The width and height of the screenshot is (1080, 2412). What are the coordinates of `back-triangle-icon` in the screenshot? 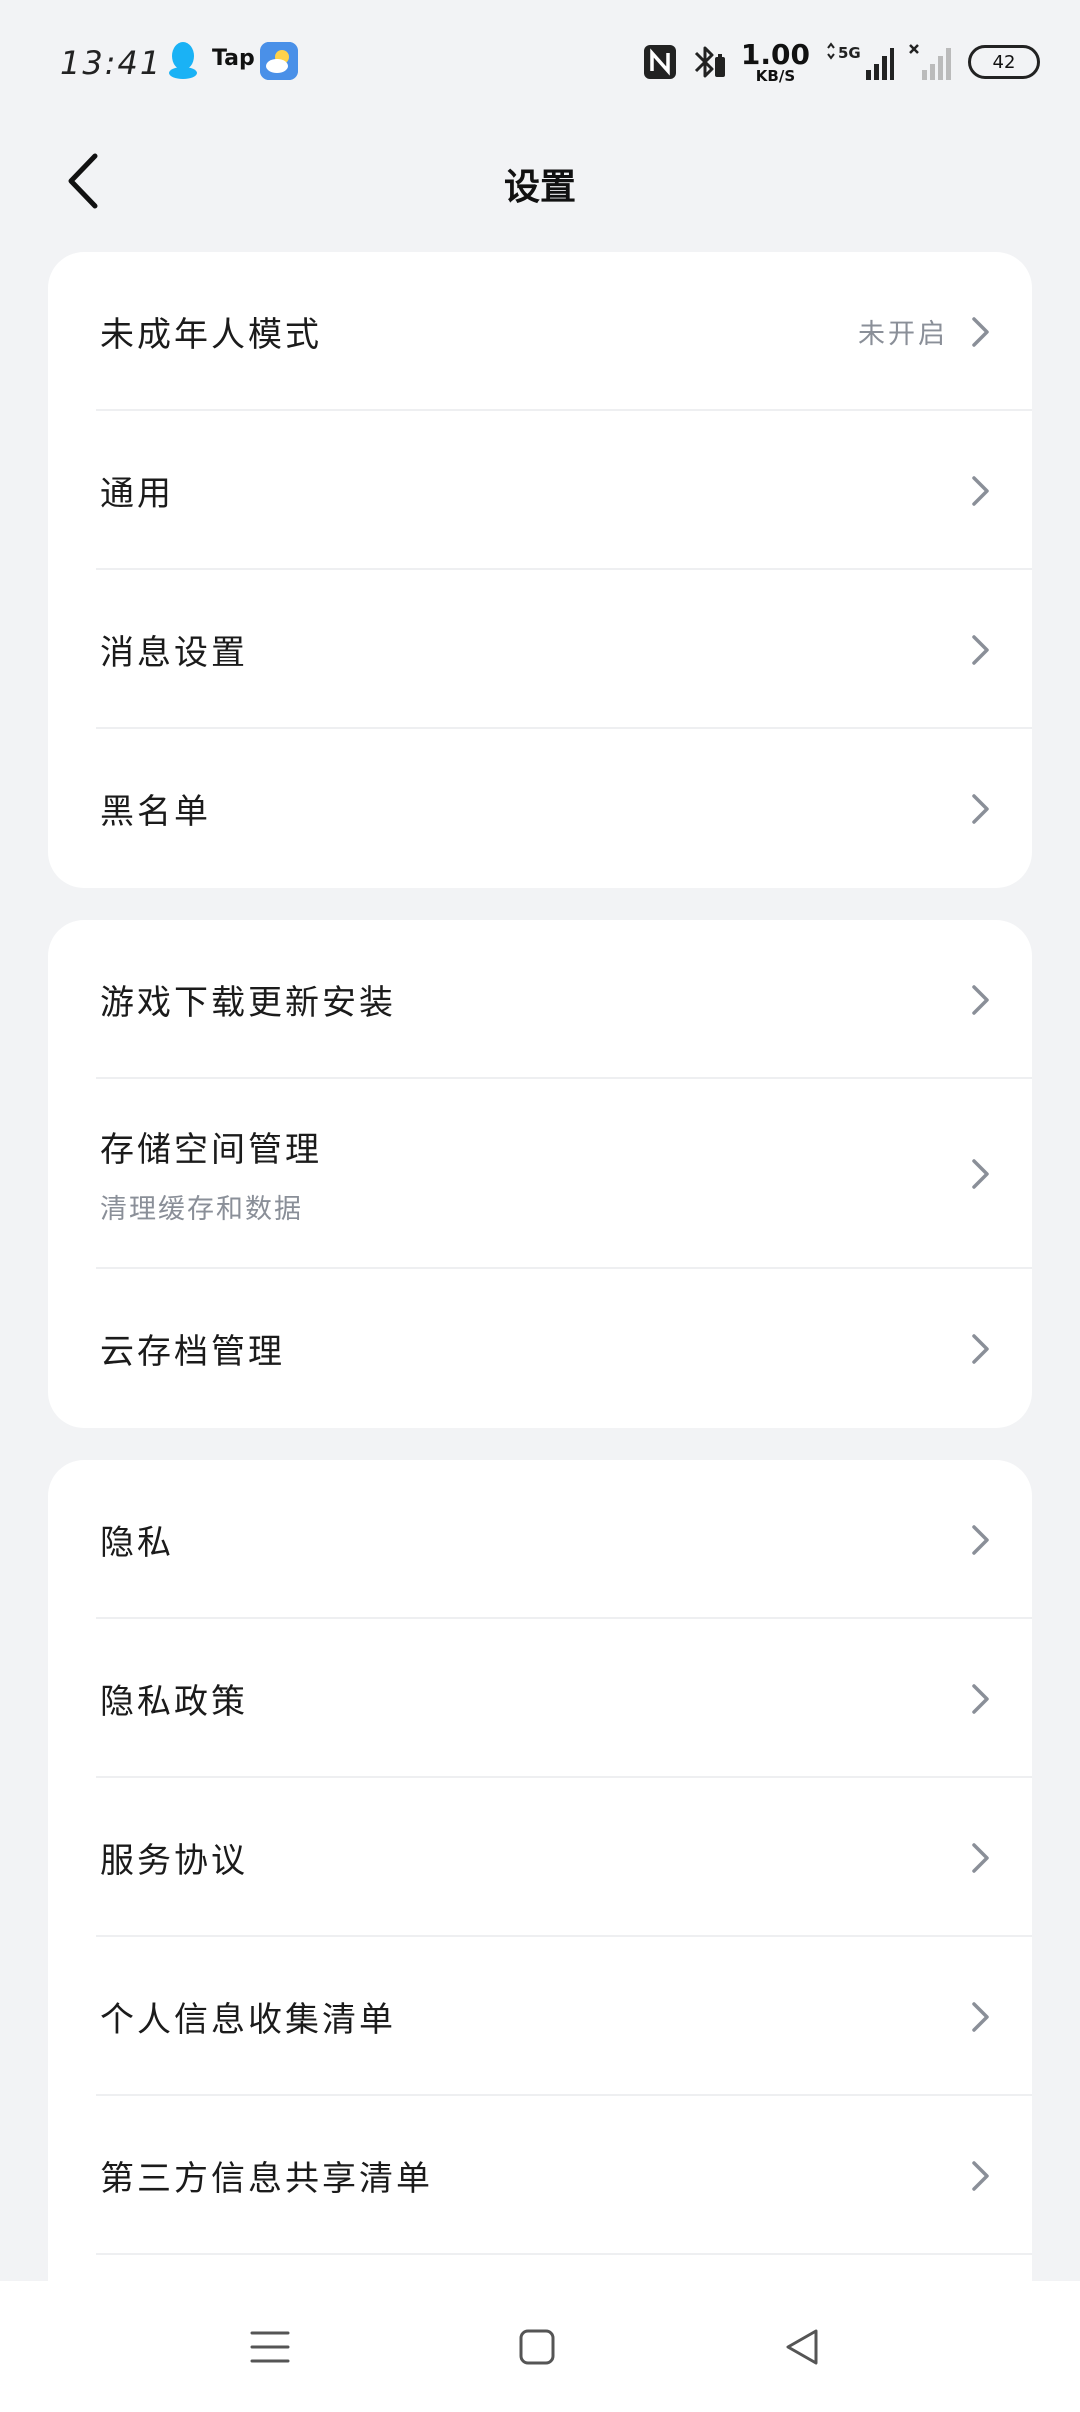 It's located at (802, 2347).